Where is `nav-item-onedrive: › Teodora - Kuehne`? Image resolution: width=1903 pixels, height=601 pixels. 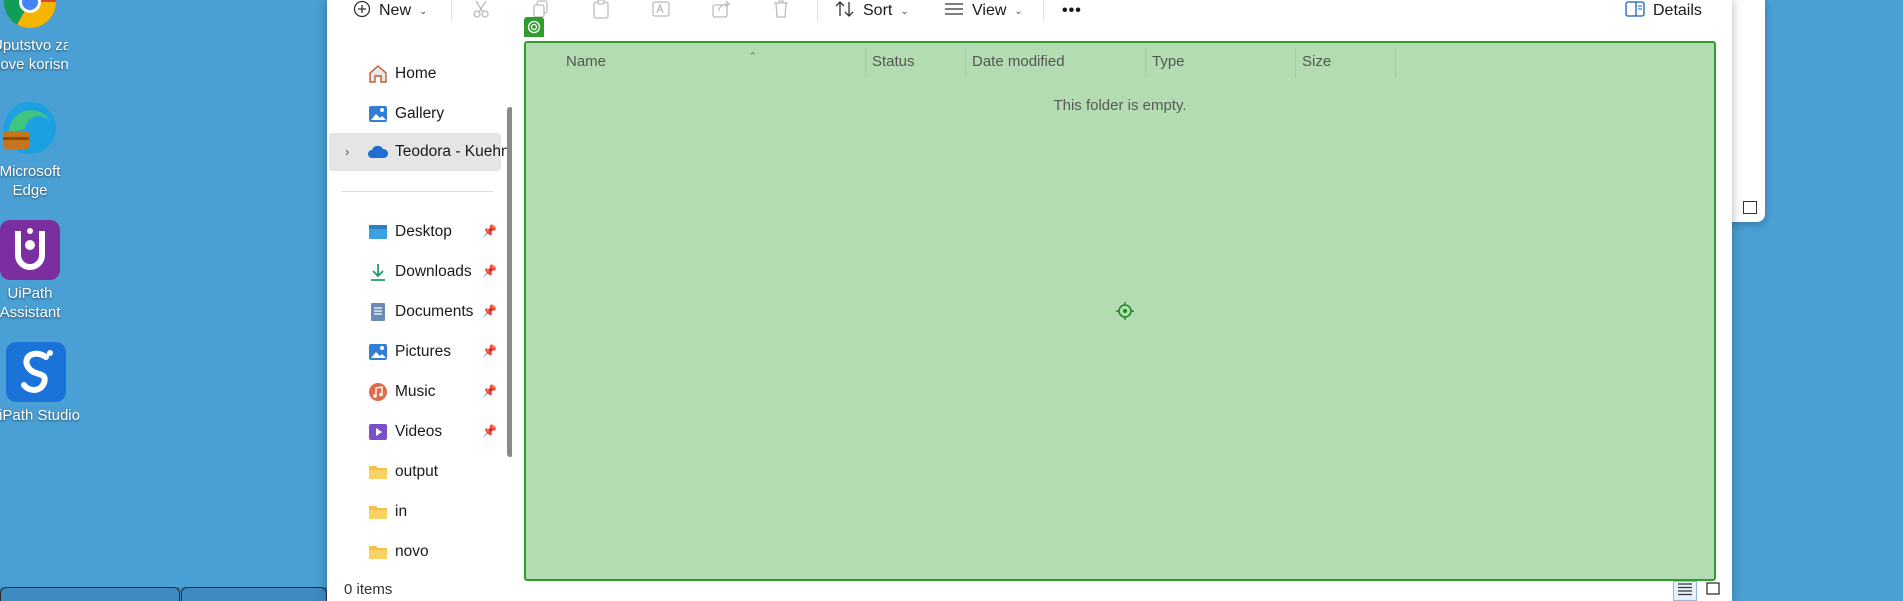 nav-item-onedrive: › Teodora - Kuehne is located at coordinates (420, 152).